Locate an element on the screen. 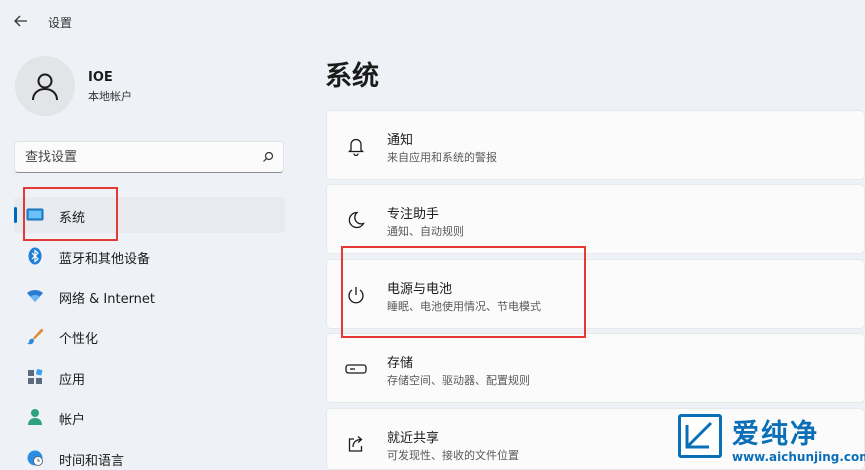 The height and width of the screenshot is (470, 865). card-focus-assist: 专注助手 通知、自动规则 is located at coordinates (595, 219).